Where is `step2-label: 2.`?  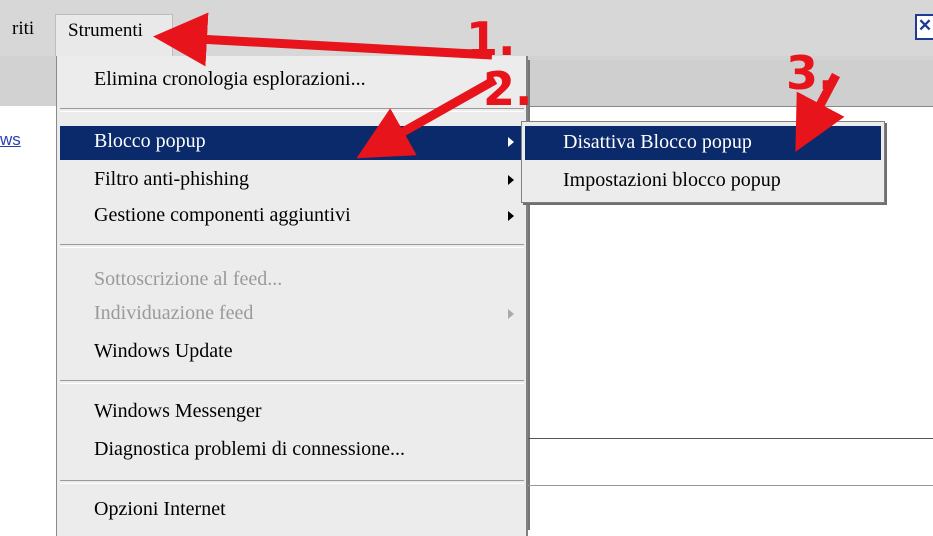 step2-label: 2. is located at coordinates (508, 89).